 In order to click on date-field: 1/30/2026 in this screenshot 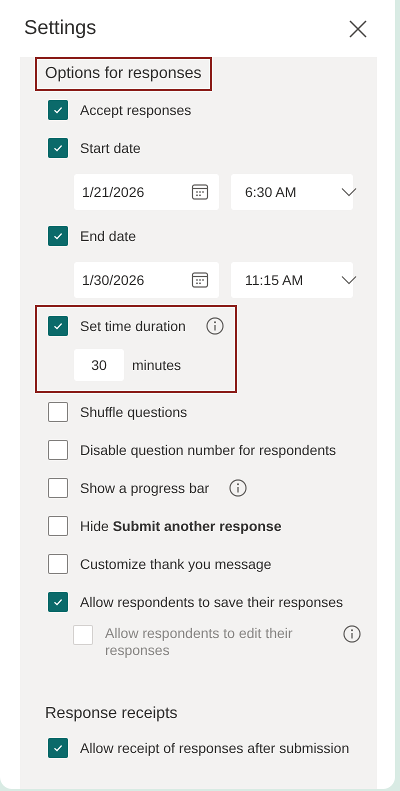, I will do `click(146, 280)`.